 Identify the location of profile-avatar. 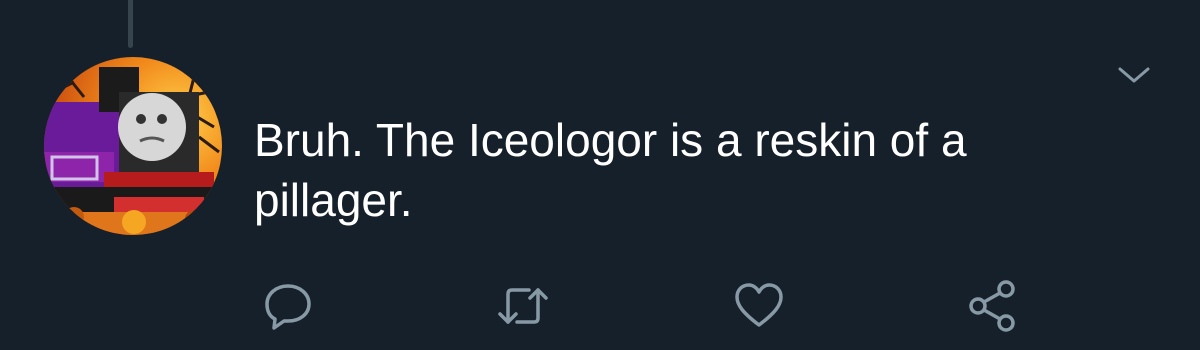
(133, 146).